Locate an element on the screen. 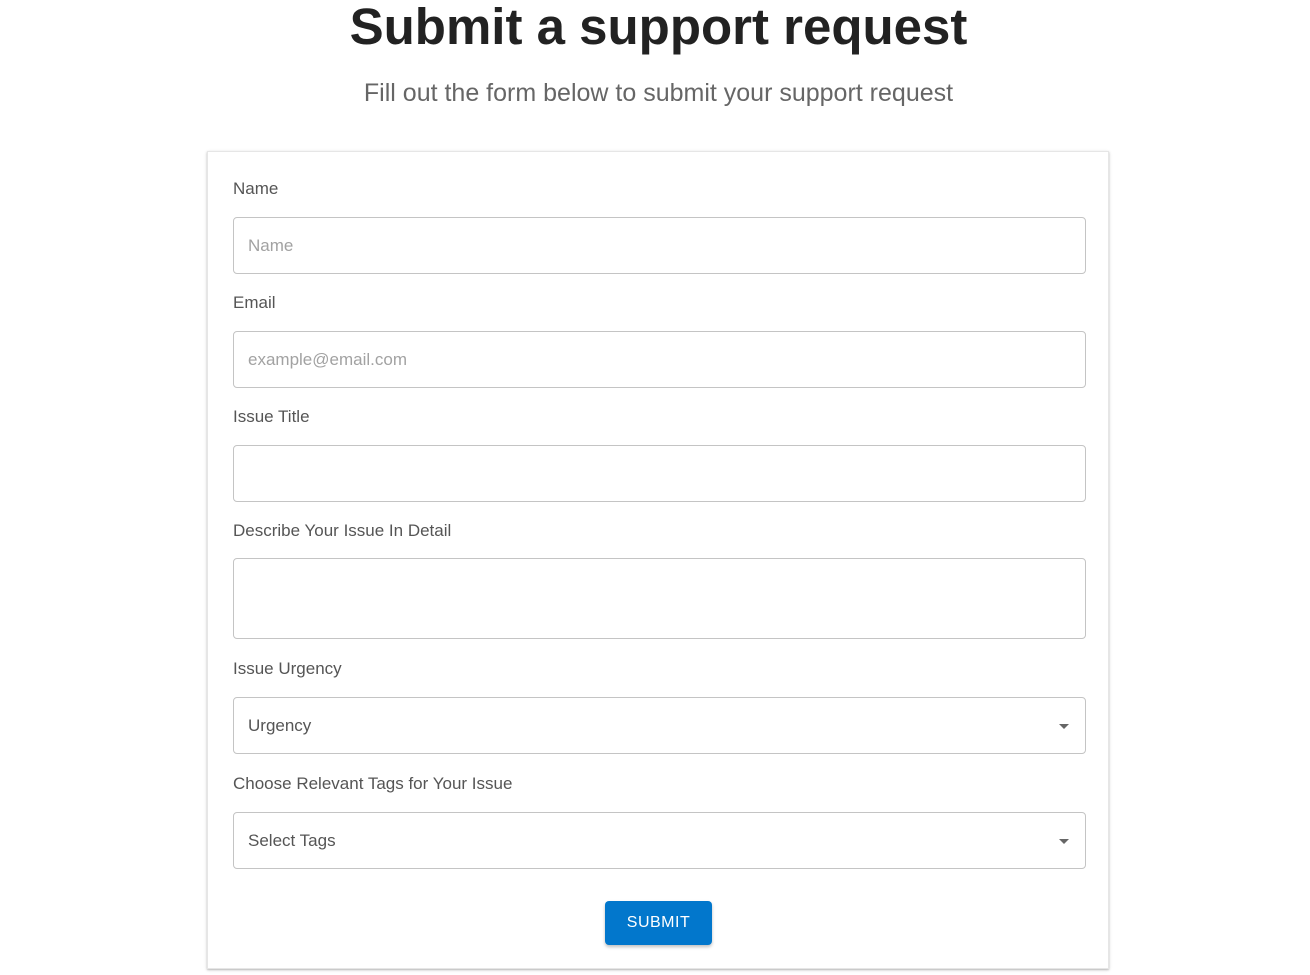 This screenshot has width=1310, height=975. tags-select: Select Tags is located at coordinates (659, 840).